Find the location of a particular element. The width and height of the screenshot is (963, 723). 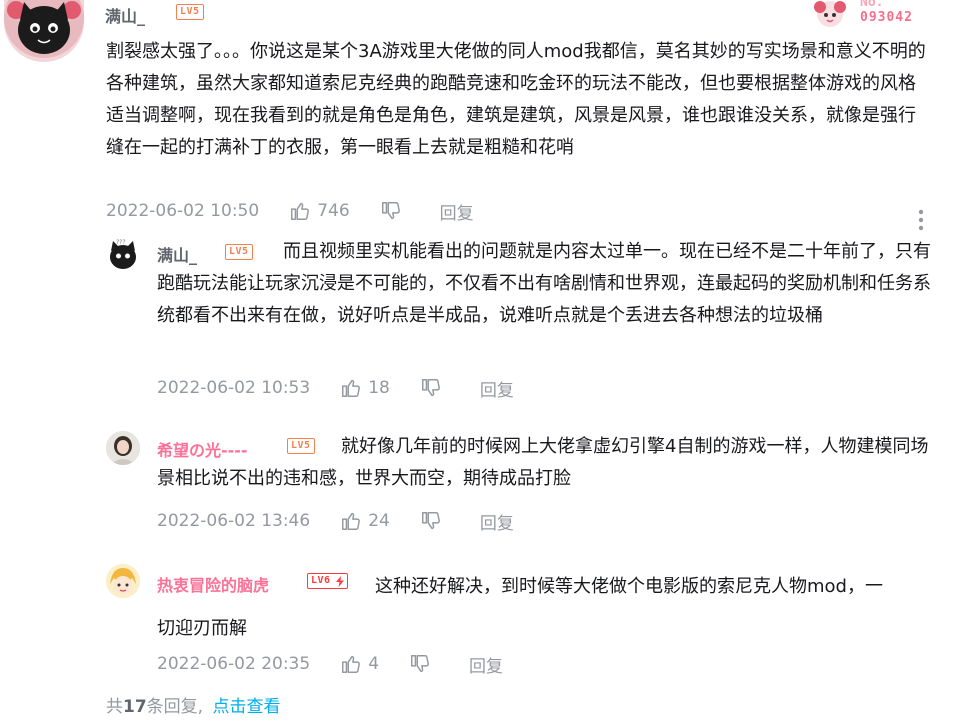

anime-avatar-icon is located at coordinates (123, 581).